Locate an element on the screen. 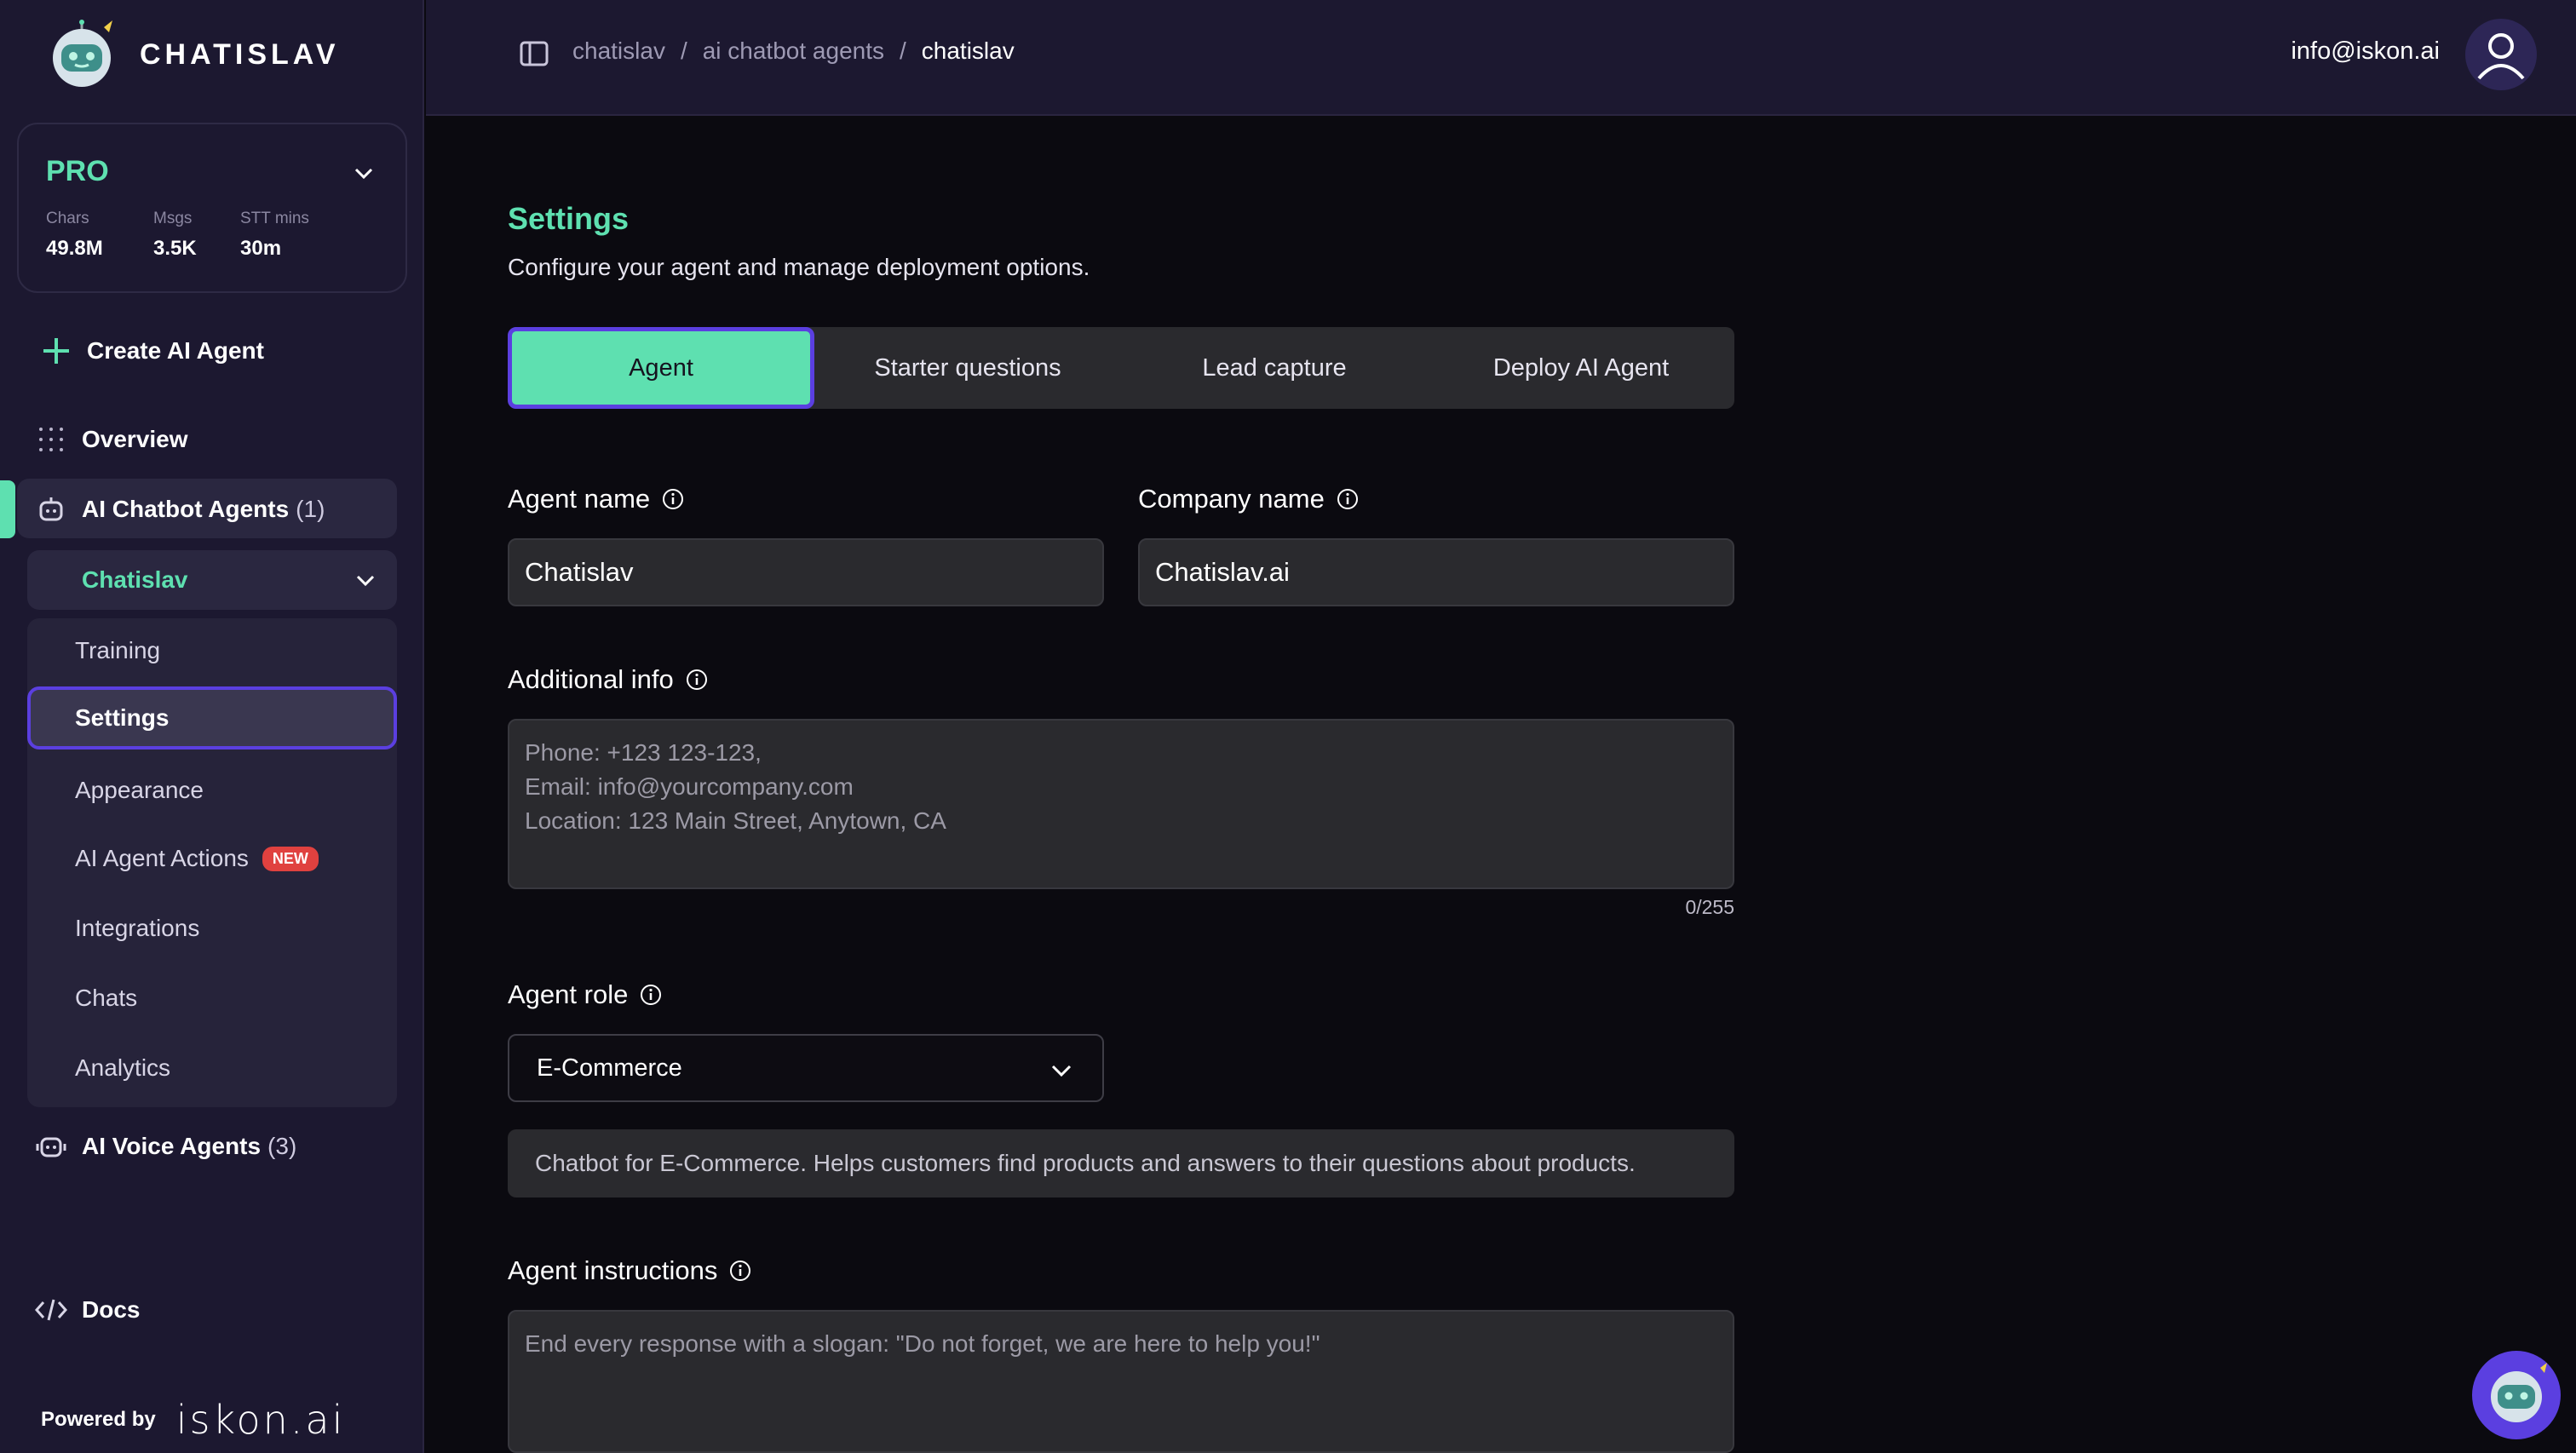 This screenshot has width=2576, height=1453. plan-name: PRO is located at coordinates (77, 171).